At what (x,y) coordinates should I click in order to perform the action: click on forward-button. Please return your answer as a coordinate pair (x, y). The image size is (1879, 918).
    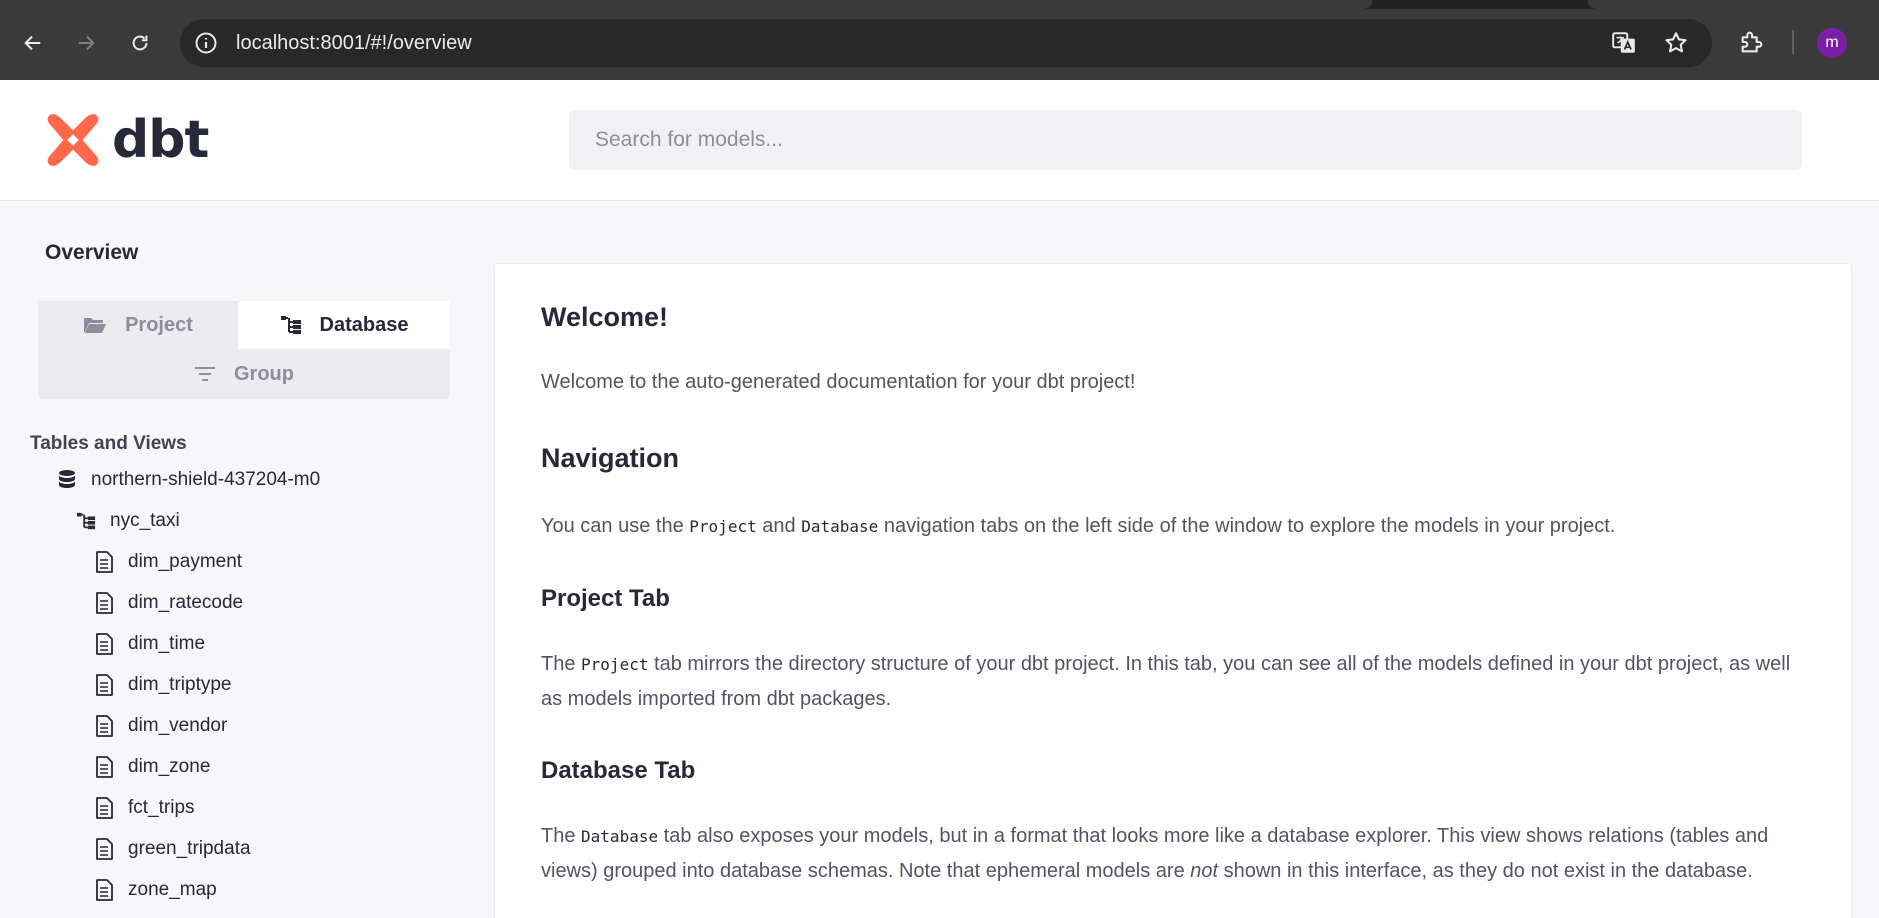
    Looking at the image, I should click on (86, 43).